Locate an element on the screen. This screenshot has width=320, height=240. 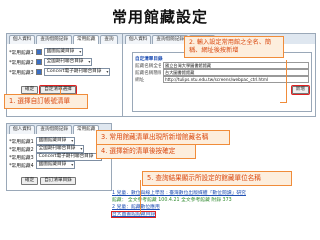
result-line-2: 2 兒童：館藏數位應用 is located at coordinates (214, 207).